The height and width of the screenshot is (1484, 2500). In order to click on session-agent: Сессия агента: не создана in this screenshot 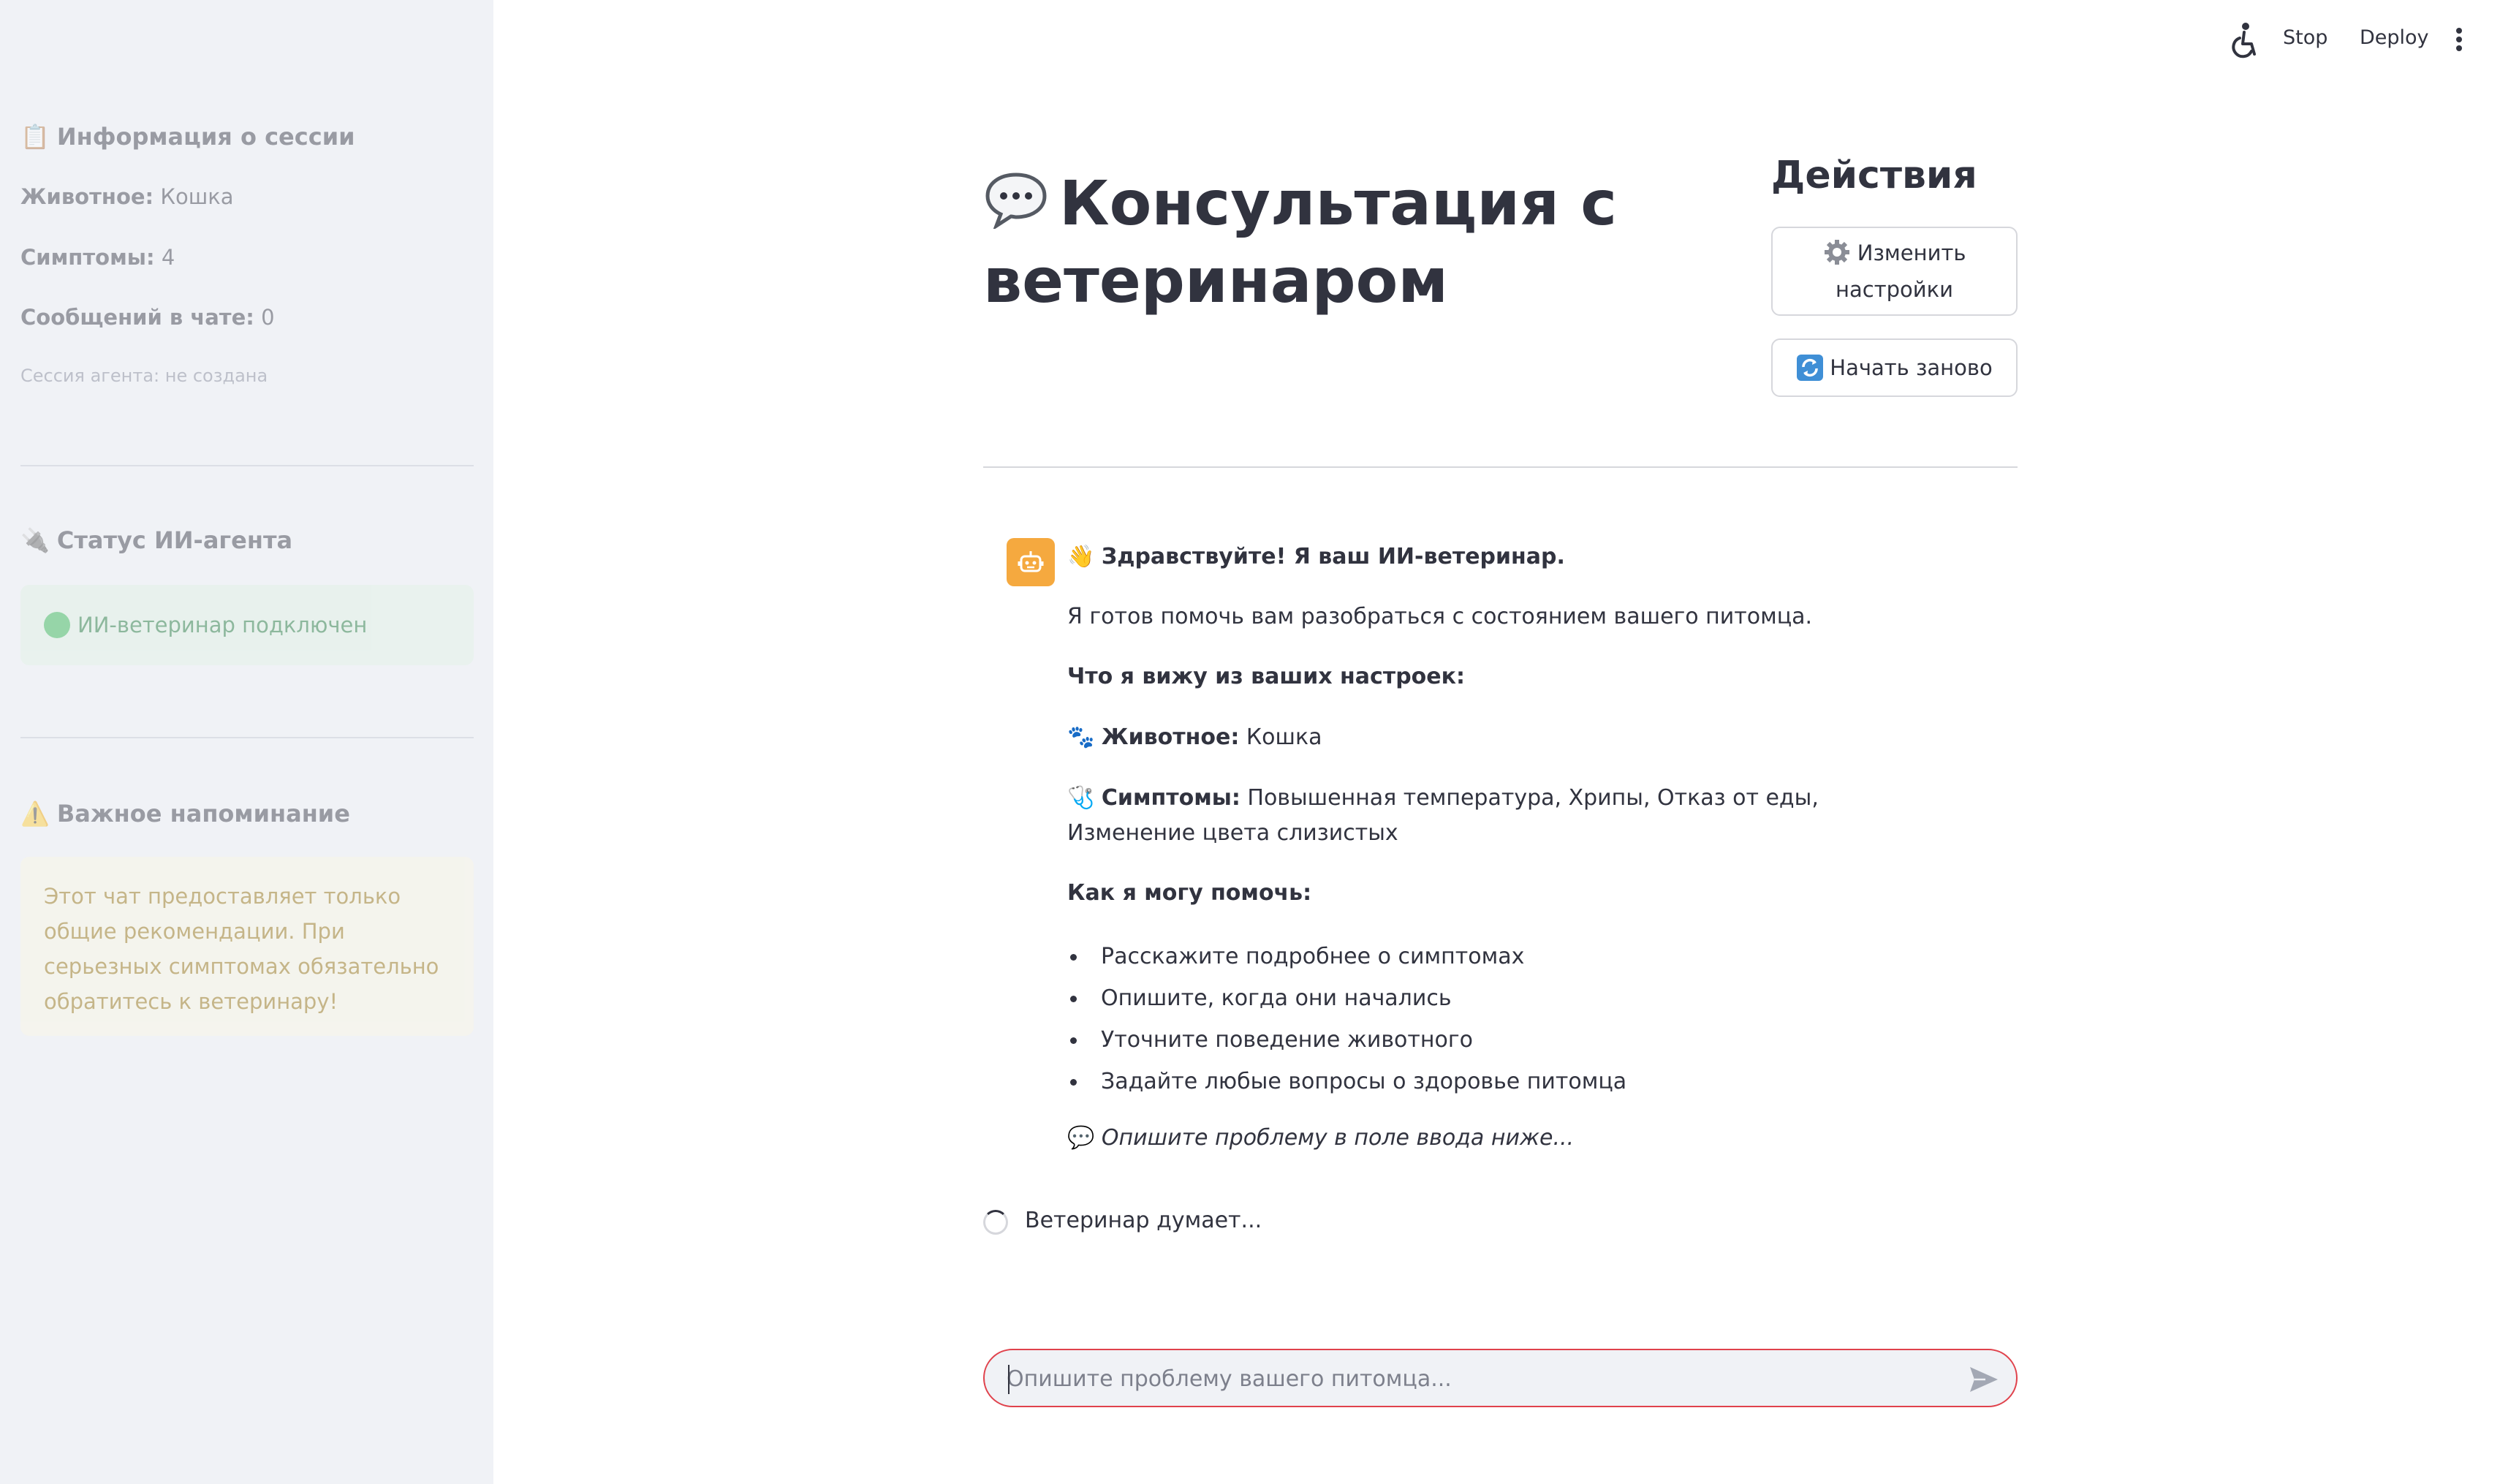, I will do `click(247, 376)`.